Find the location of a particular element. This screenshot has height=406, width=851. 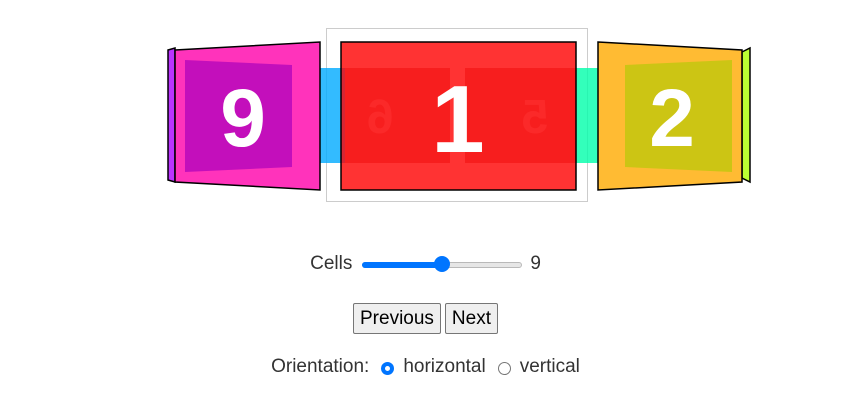

horizontal-radio-label: horizontal is located at coordinates (444, 367).